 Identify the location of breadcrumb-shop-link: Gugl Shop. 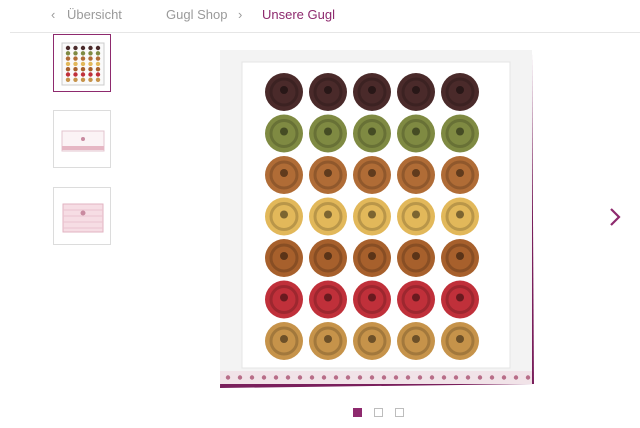
(196, 14).